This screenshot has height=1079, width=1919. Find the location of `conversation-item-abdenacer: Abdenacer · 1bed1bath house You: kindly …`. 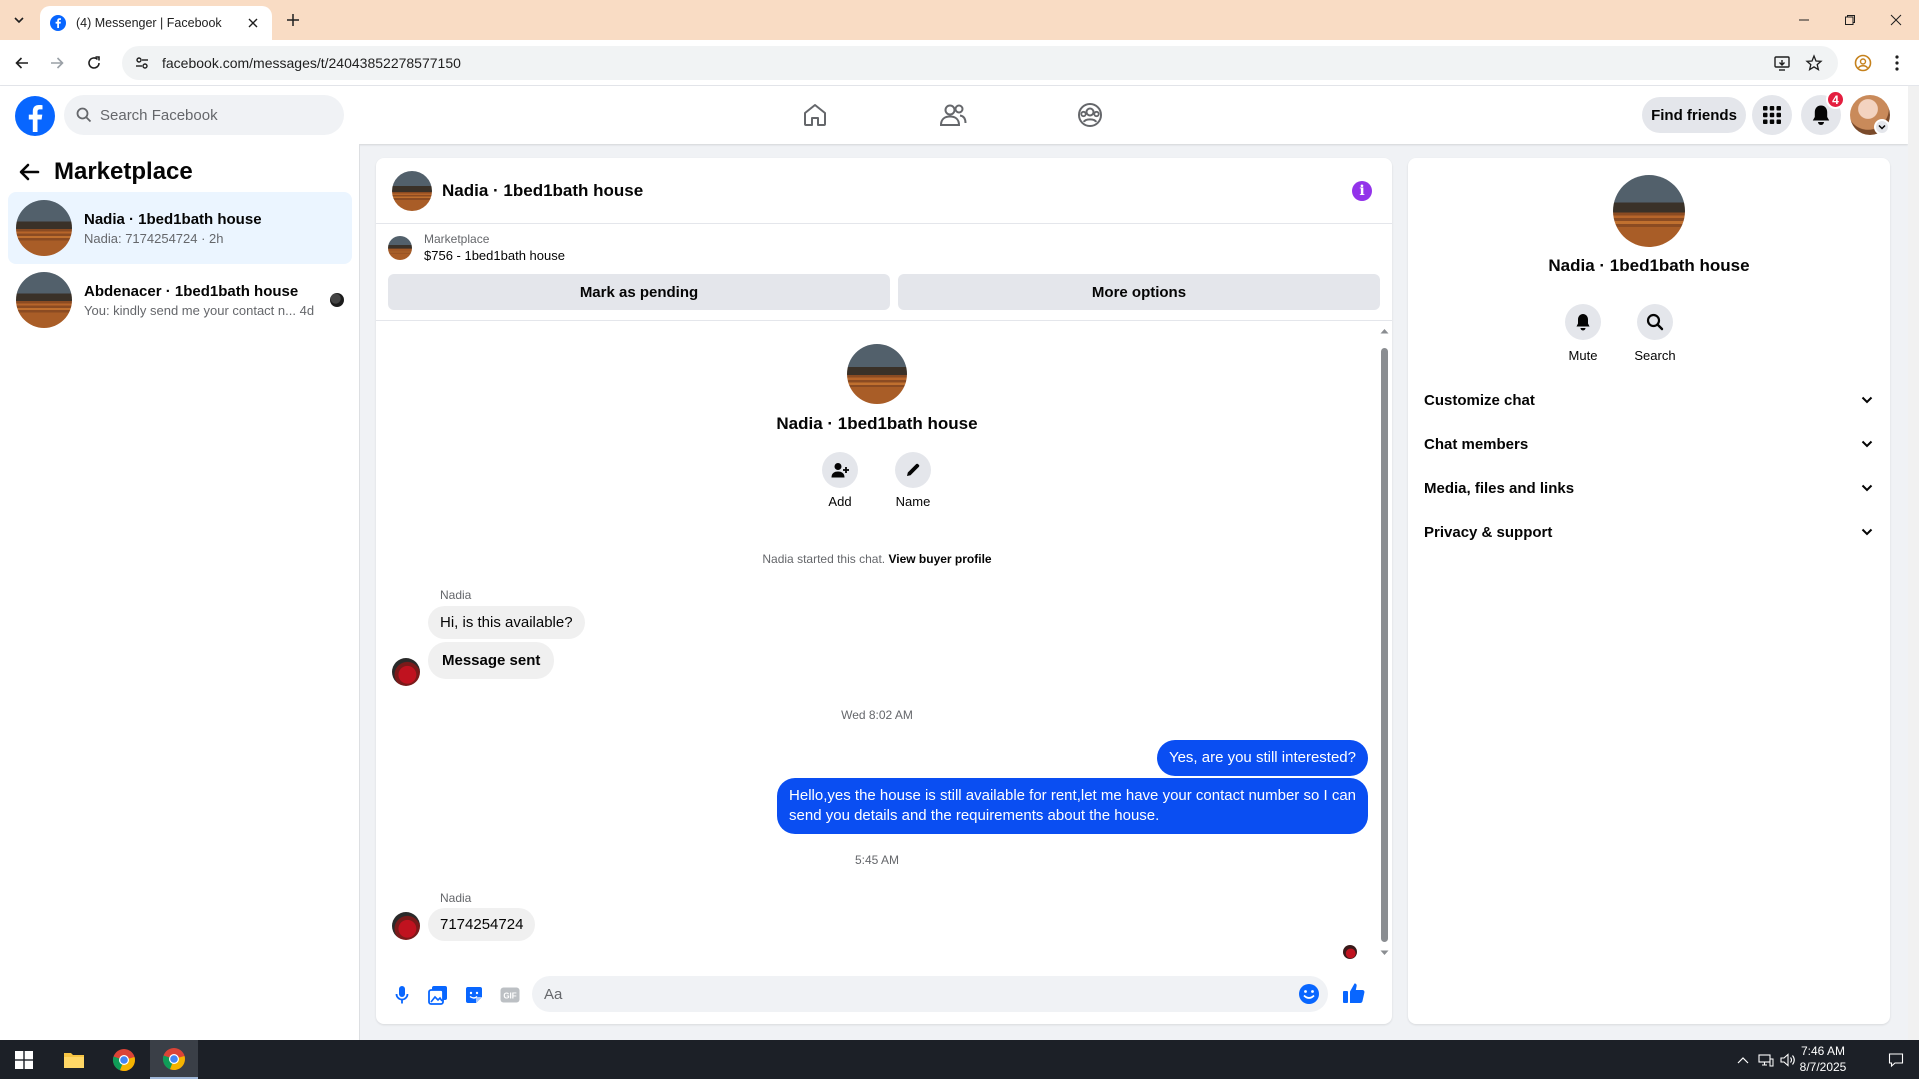

conversation-item-abdenacer: Abdenacer · 1bed1bath house You: kindly … is located at coordinates (180, 300).